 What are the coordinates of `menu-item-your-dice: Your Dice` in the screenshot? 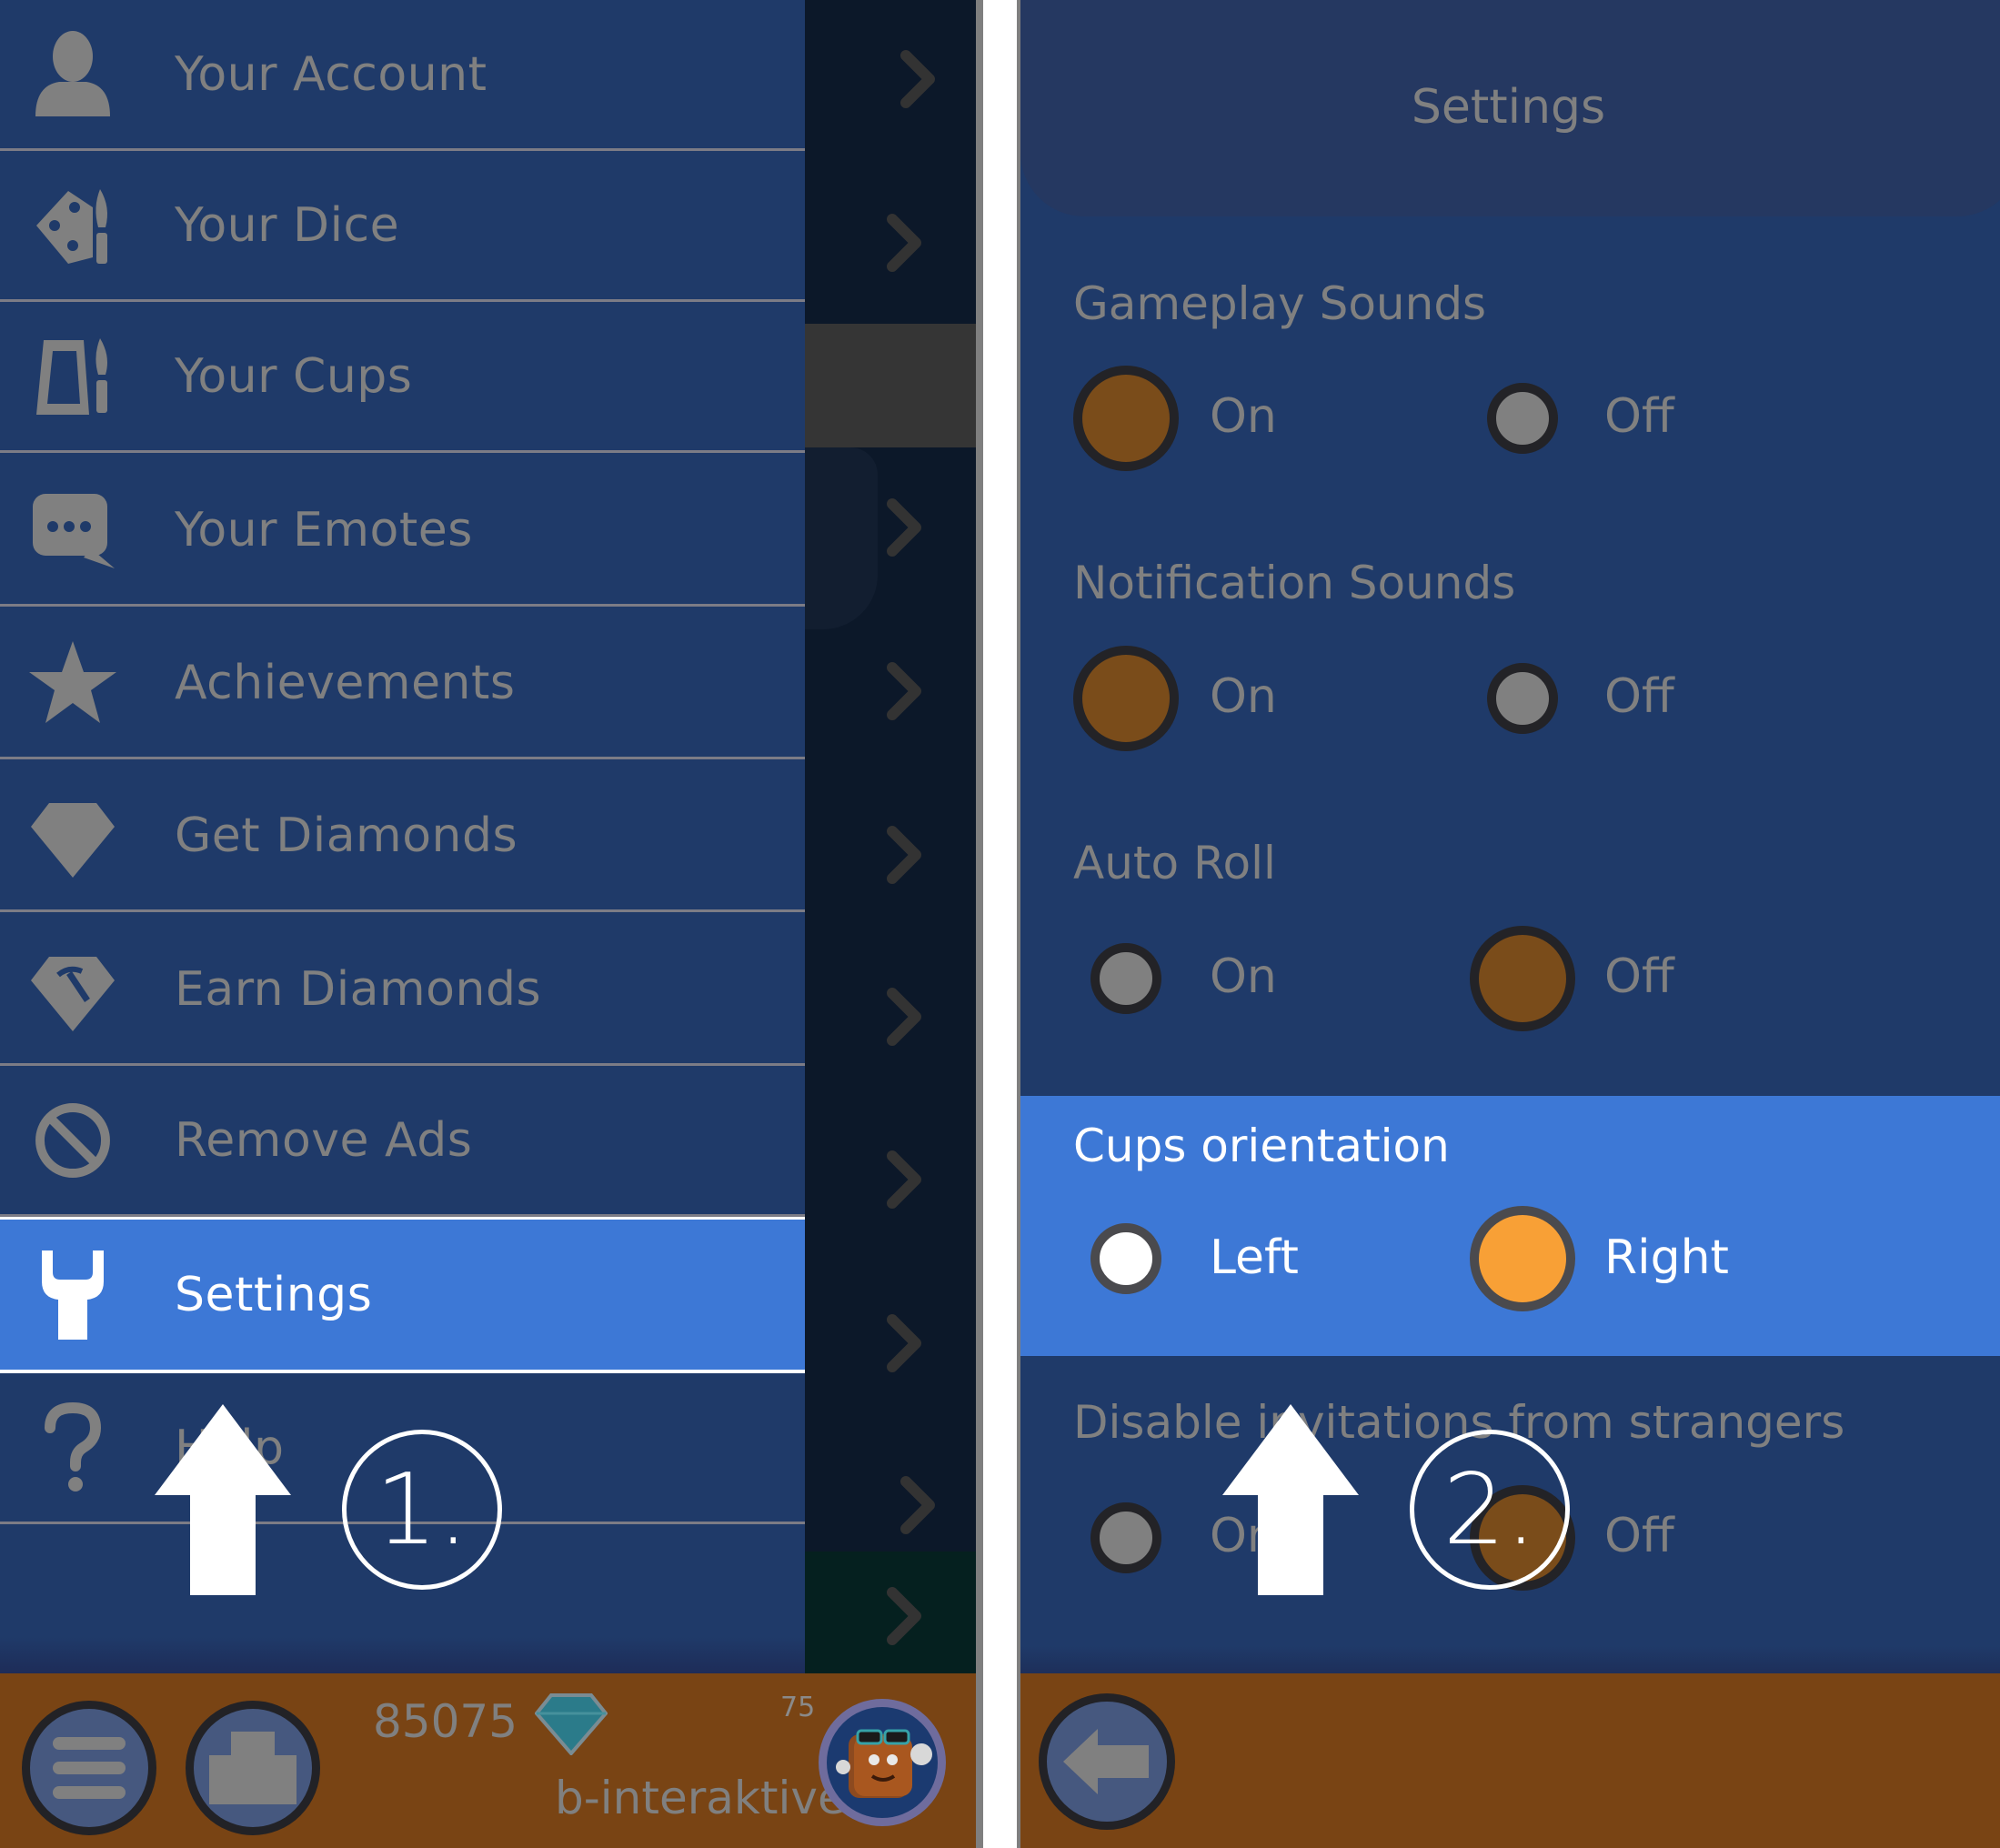 It's located at (402, 227).